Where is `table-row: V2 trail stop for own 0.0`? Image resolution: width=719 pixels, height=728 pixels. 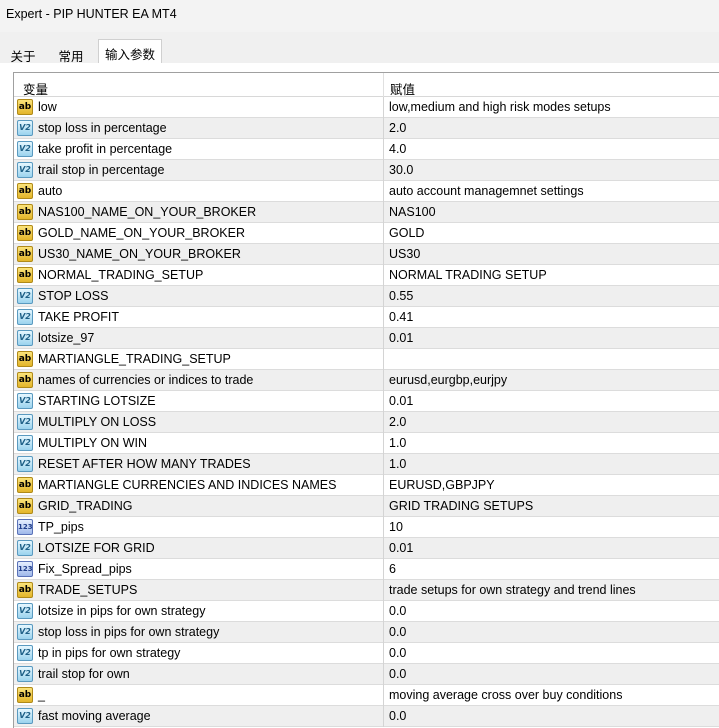 table-row: V2 trail stop for own 0.0 is located at coordinates (366, 674).